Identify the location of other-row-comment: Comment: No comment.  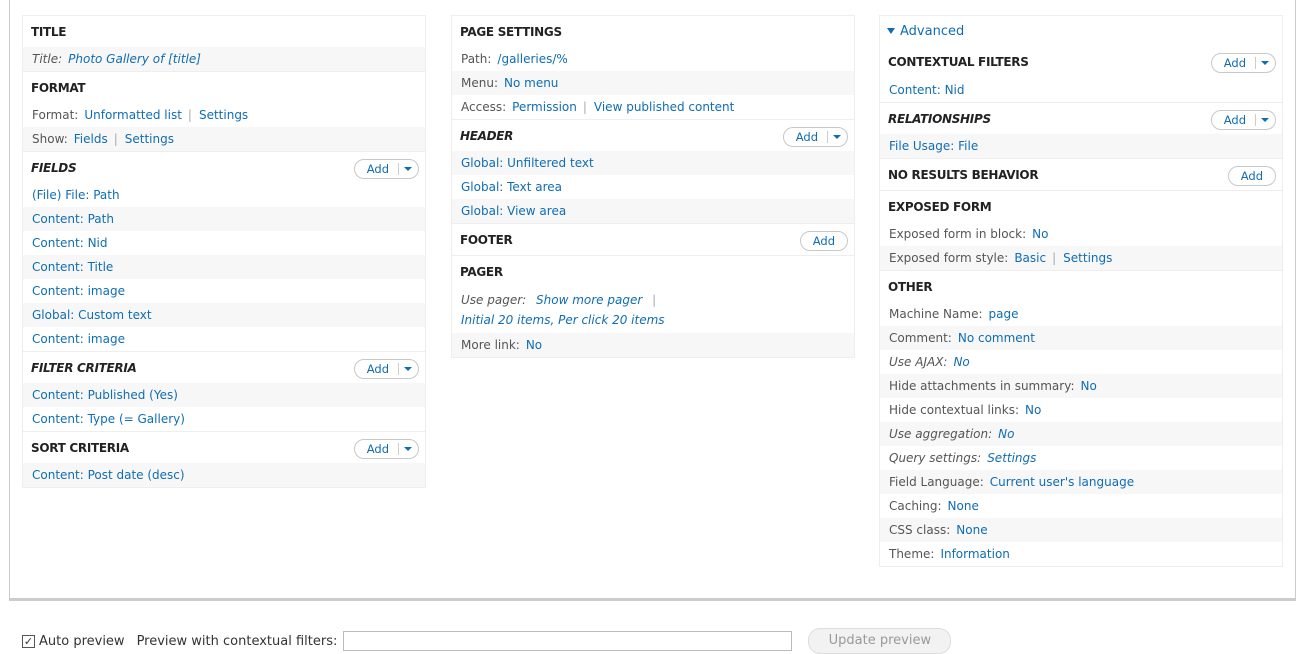
(1081, 338).